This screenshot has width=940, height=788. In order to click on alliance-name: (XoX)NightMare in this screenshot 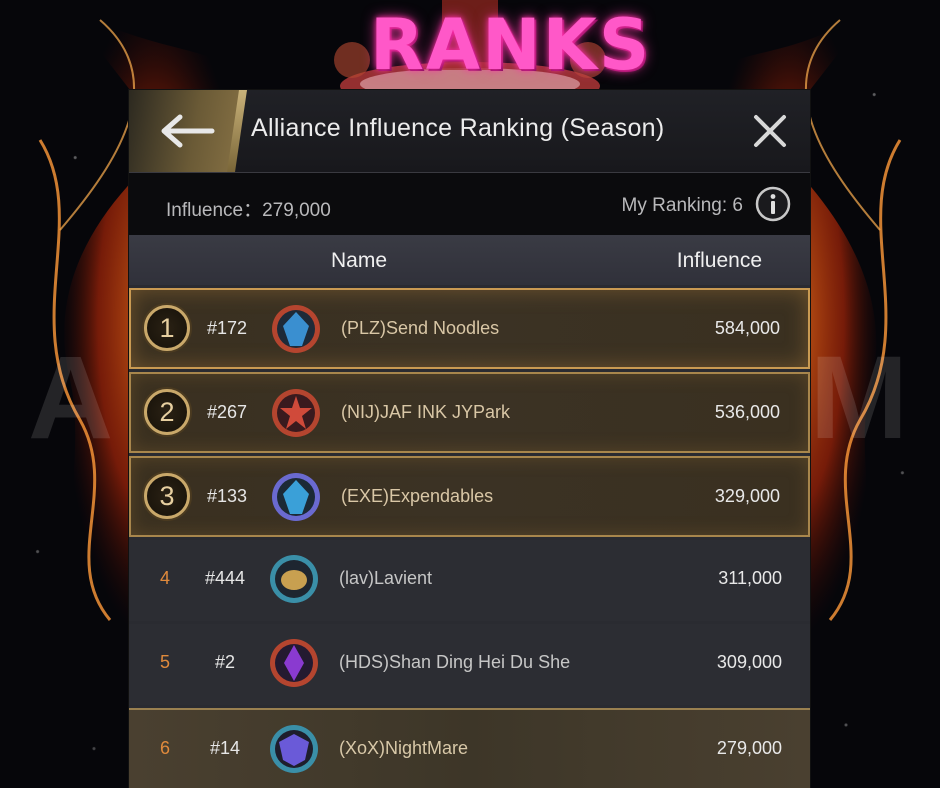, I will do `click(404, 748)`.